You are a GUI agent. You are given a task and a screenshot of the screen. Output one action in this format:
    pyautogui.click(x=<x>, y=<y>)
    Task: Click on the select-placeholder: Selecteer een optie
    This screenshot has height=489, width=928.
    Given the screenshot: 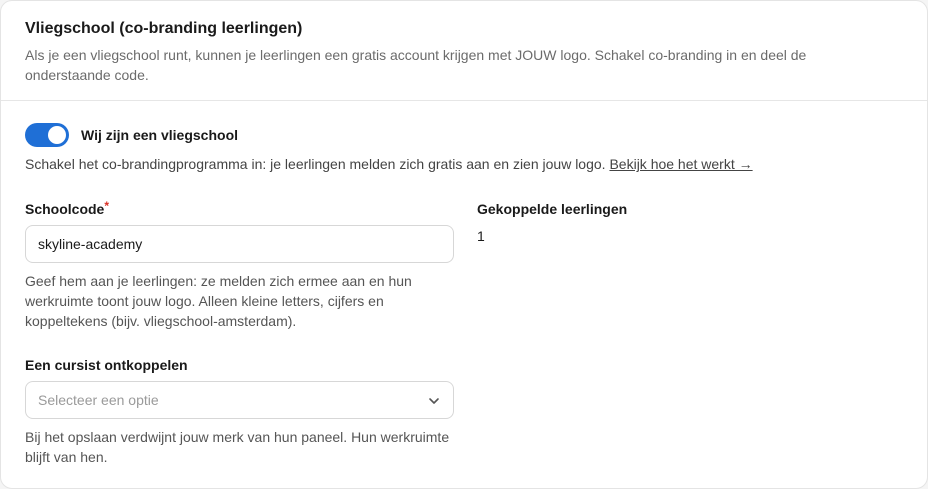 What is the action you would take?
    pyautogui.click(x=98, y=400)
    